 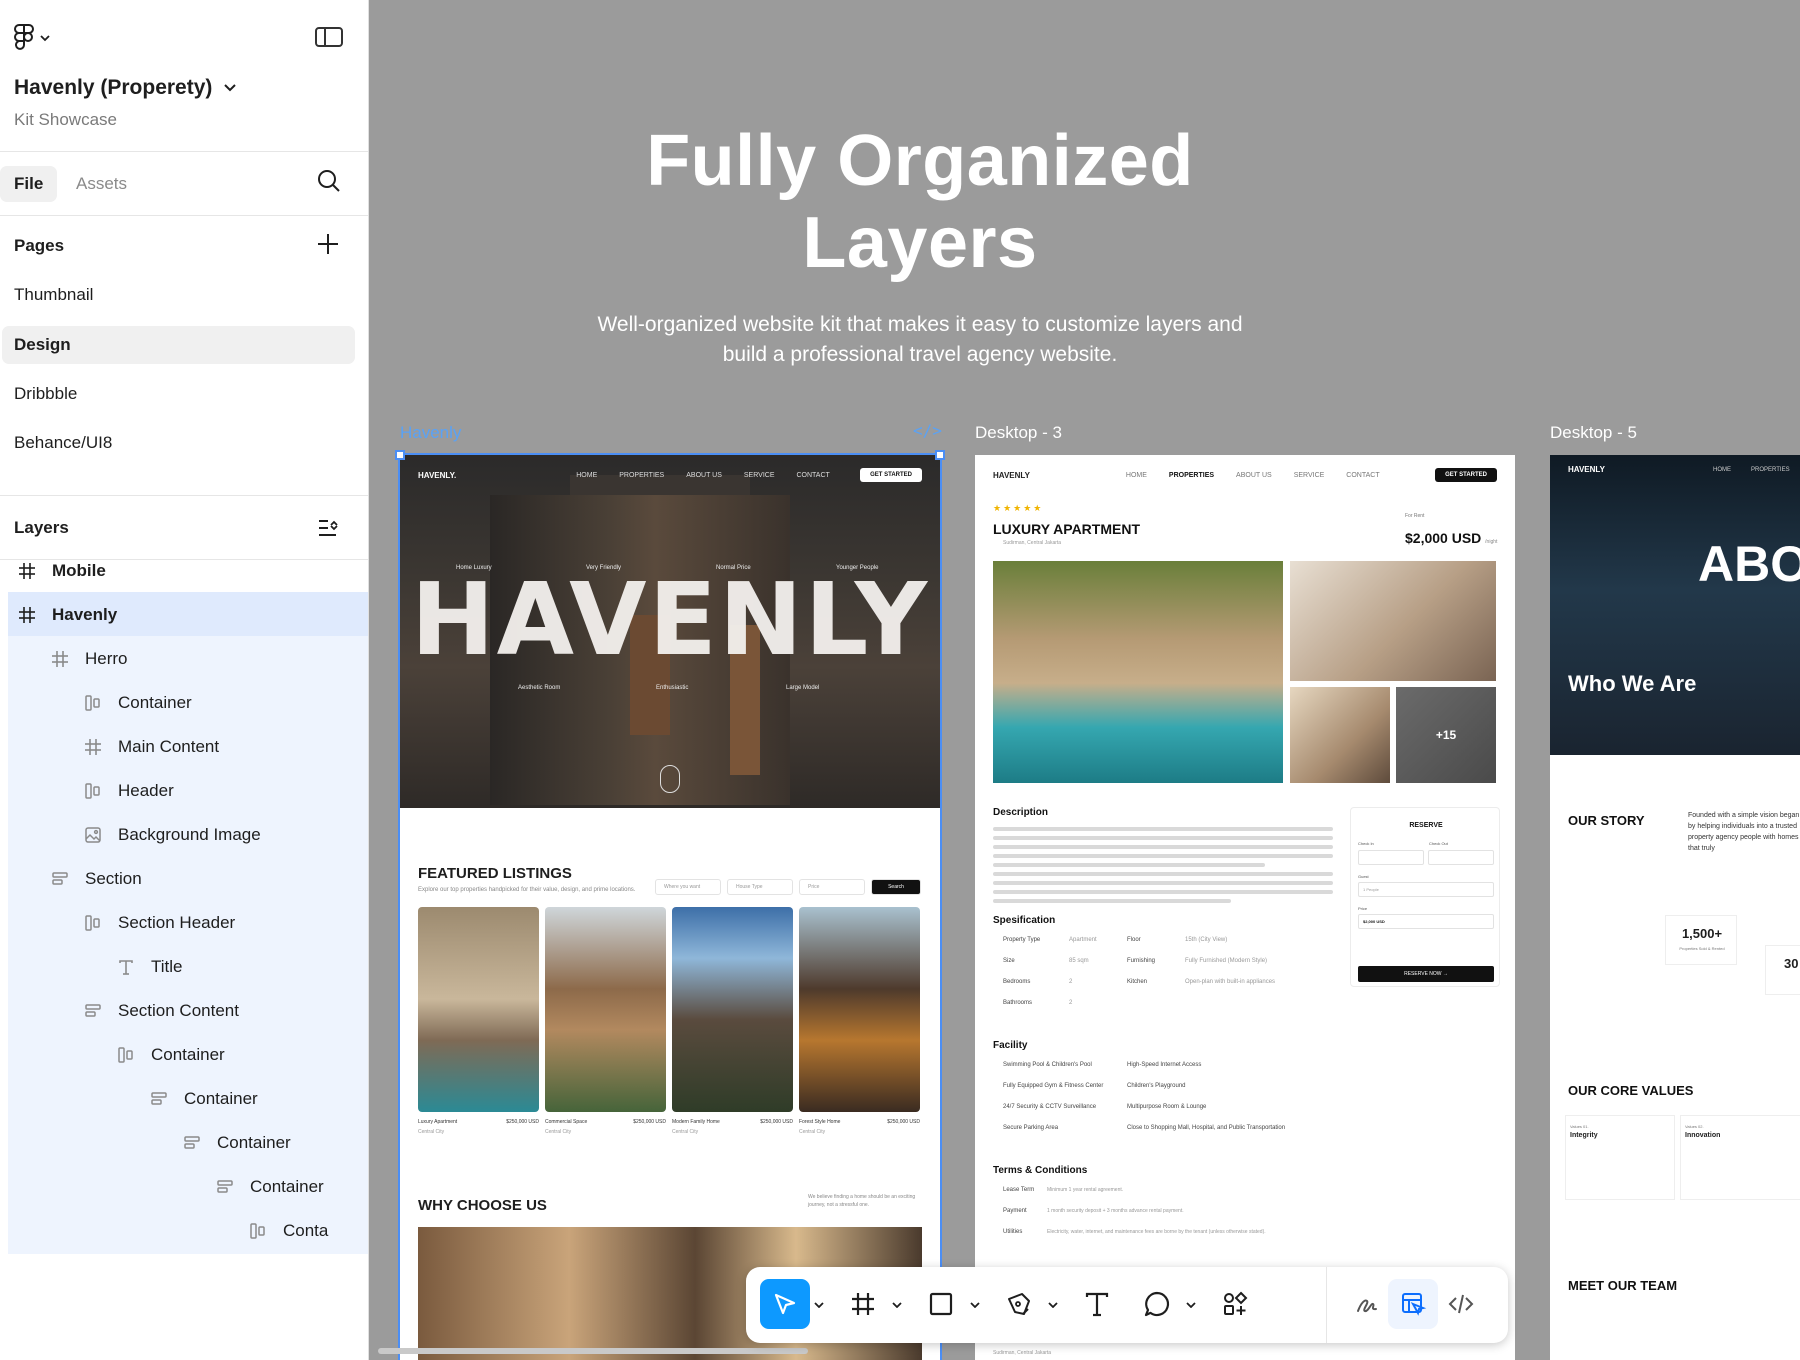 What do you see at coordinates (1085, 1190) in the screenshot?
I see `term-value: Minimum 1 year rental agreement.` at bounding box center [1085, 1190].